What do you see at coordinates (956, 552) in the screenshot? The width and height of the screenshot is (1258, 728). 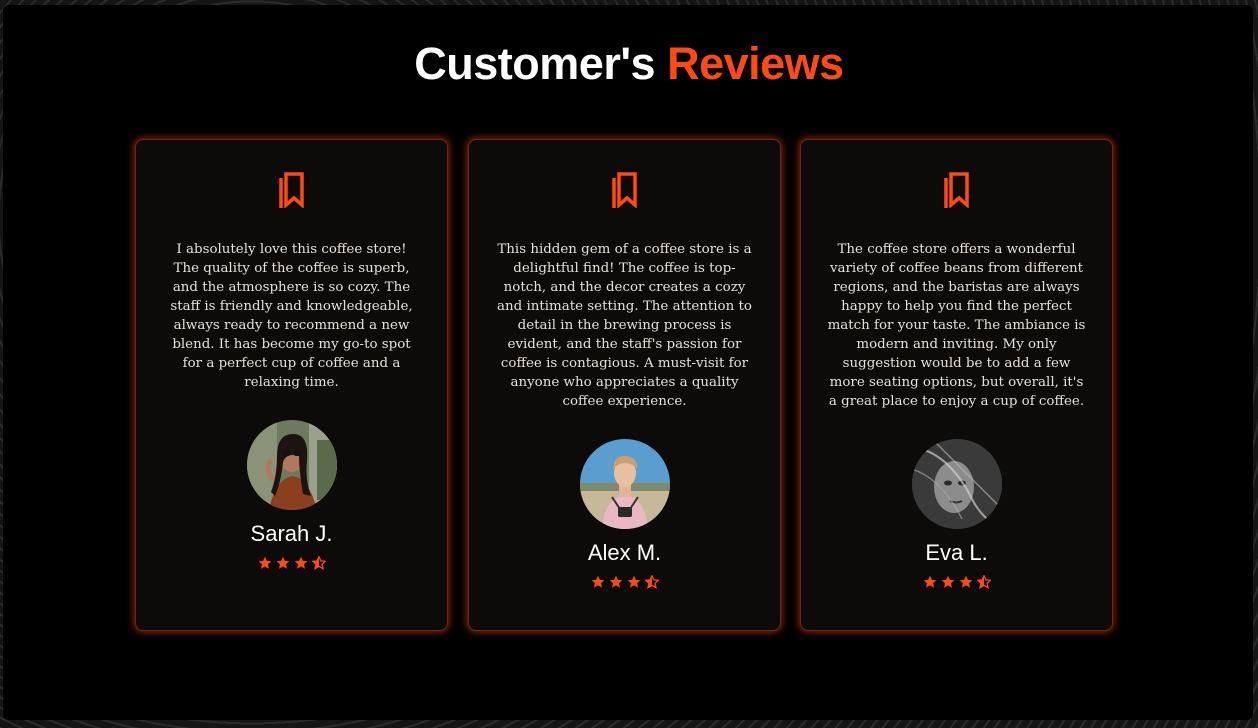 I see `reviewer-name: Eva L.` at bounding box center [956, 552].